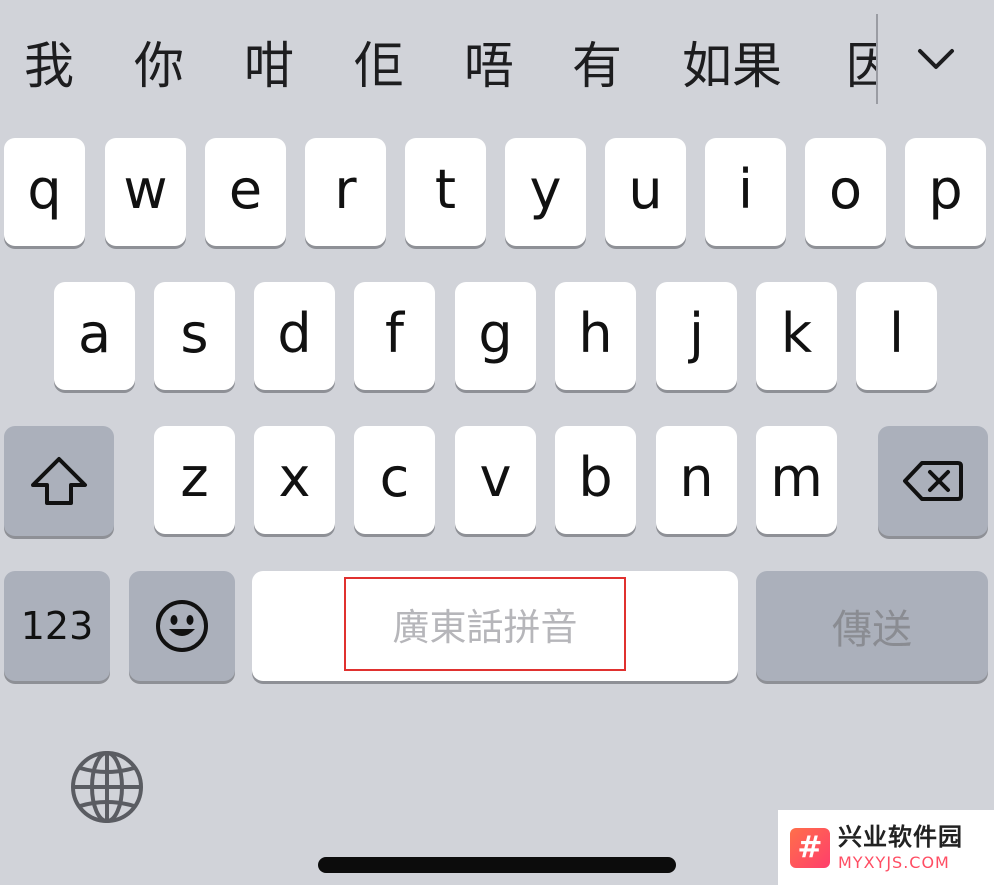  What do you see at coordinates (145, 189) in the screenshot?
I see `key-label: w` at bounding box center [145, 189].